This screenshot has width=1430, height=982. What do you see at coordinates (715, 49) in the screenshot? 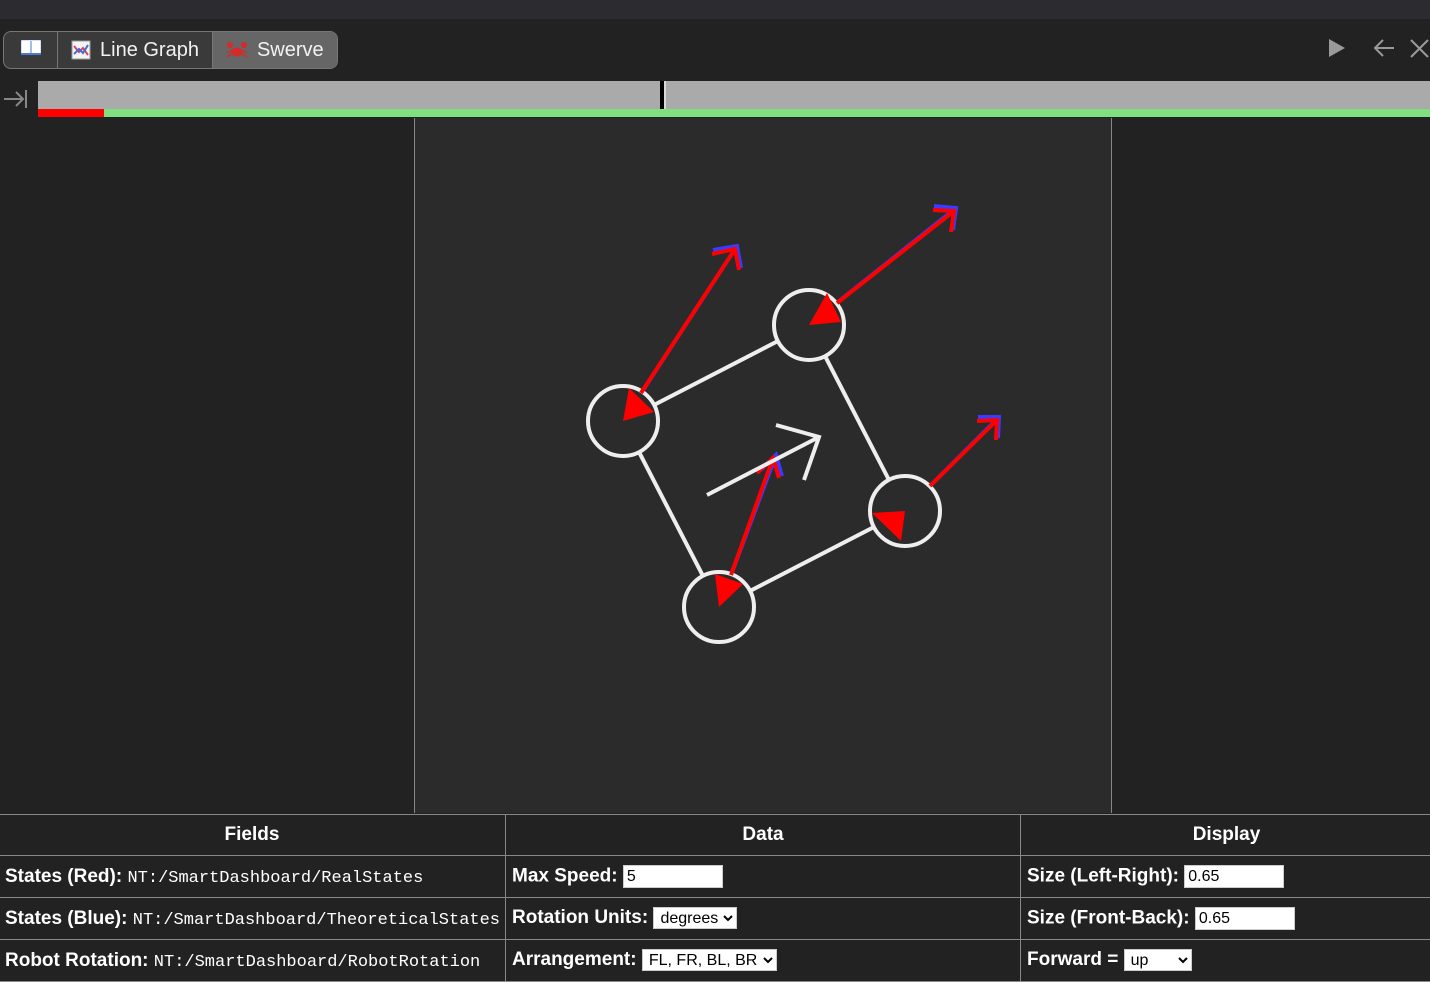
I see `tab-bar: Line Graph Swerve` at bounding box center [715, 49].